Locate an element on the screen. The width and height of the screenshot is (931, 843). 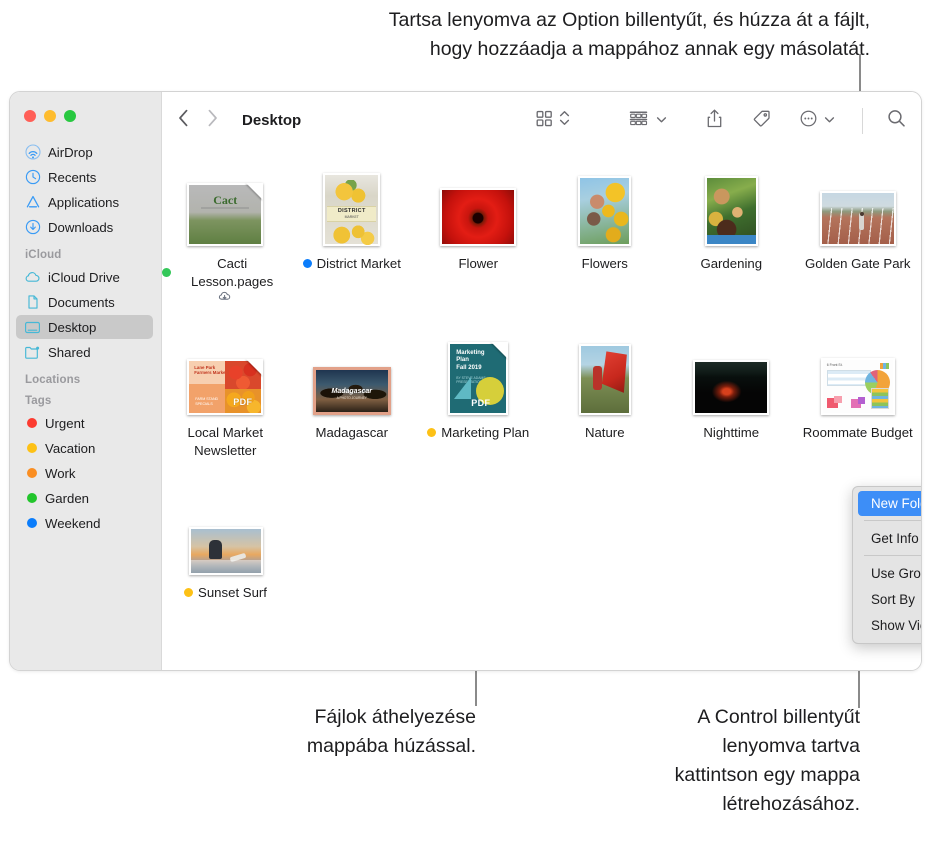
back-button is located at coordinates (183, 120).